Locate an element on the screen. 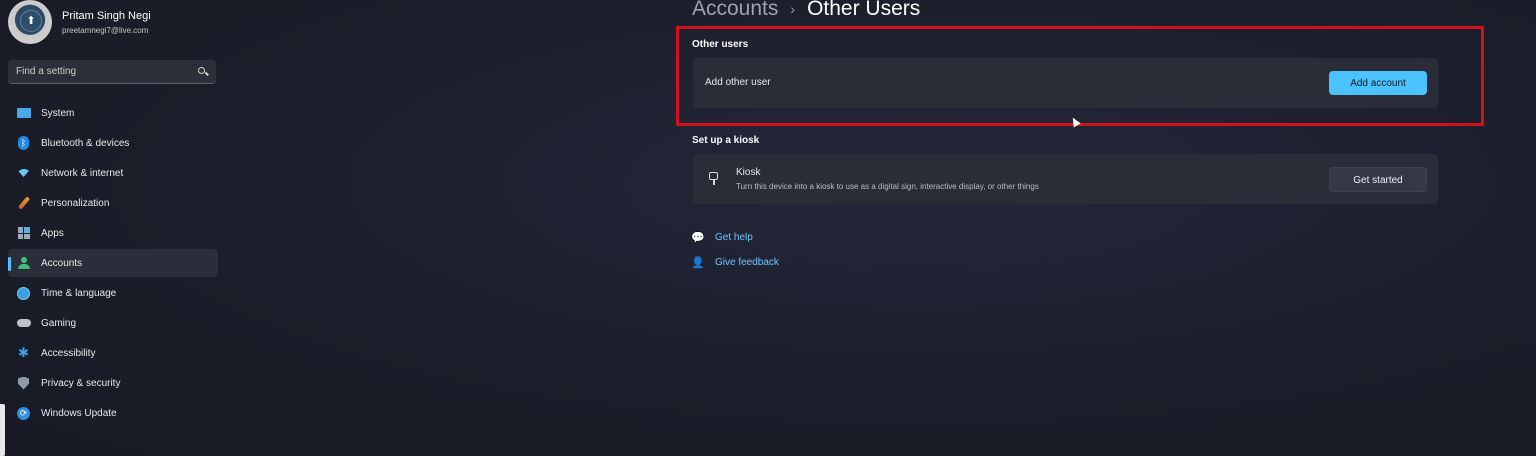  sidebar-item-privacy: Privacy & security is located at coordinates (113, 383).